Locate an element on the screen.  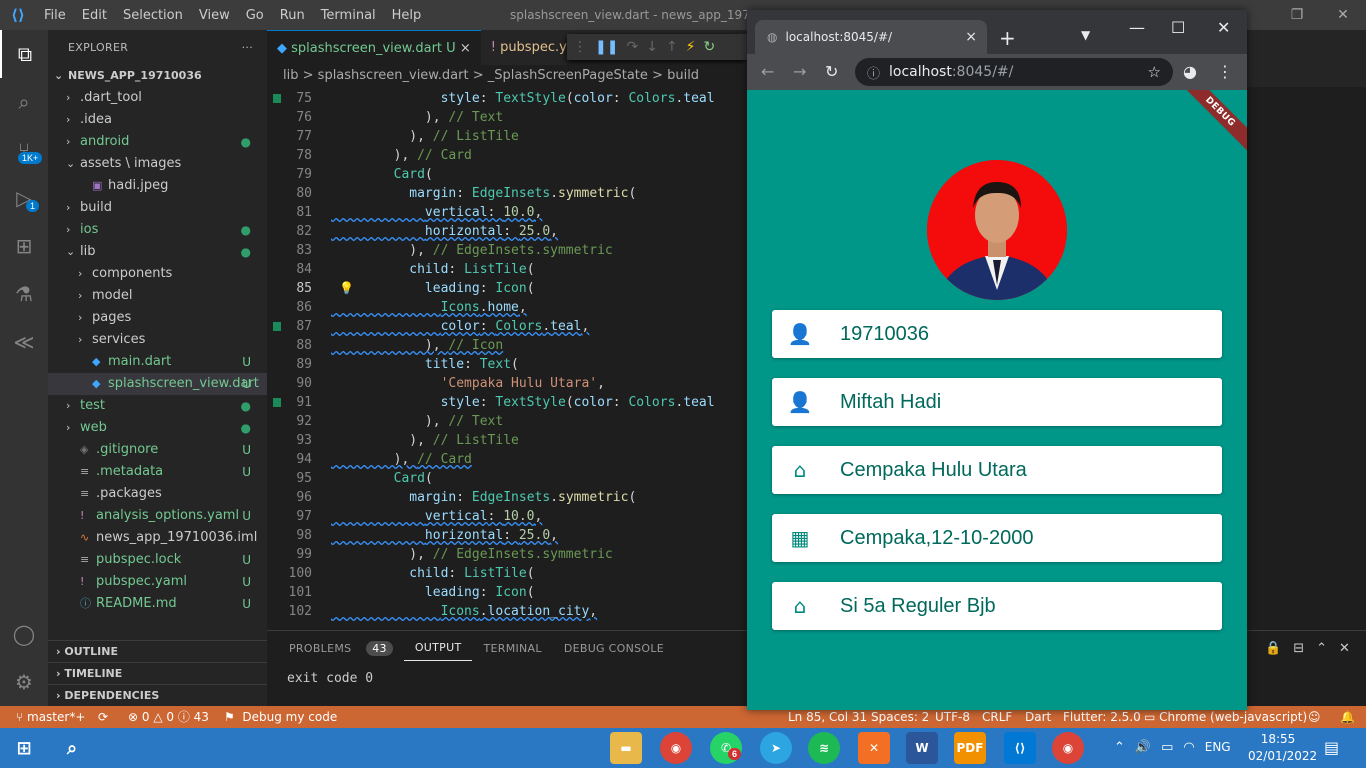
restore-icon: ❐ is located at coordinates (1297, 15).